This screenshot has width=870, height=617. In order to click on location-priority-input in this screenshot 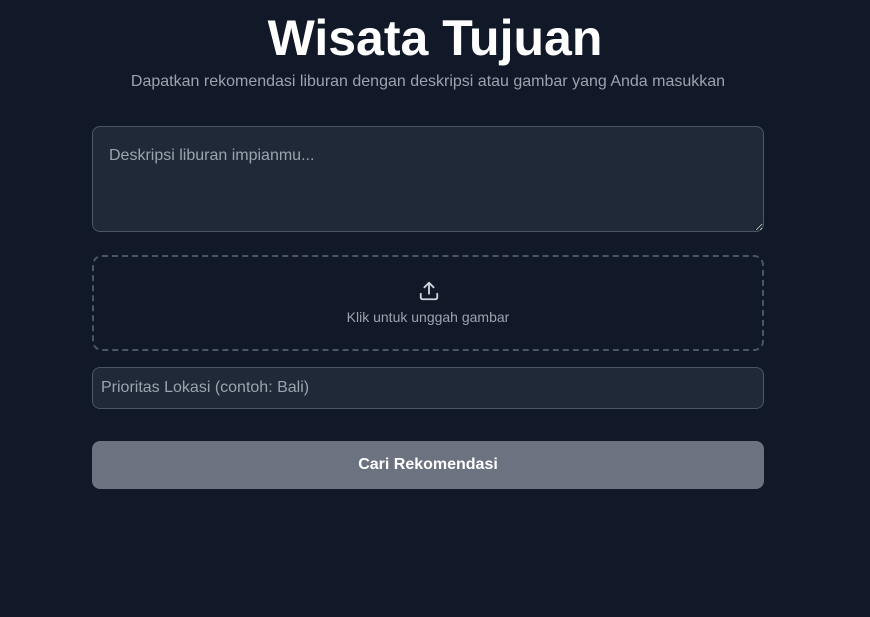, I will do `click(428, 388)`.